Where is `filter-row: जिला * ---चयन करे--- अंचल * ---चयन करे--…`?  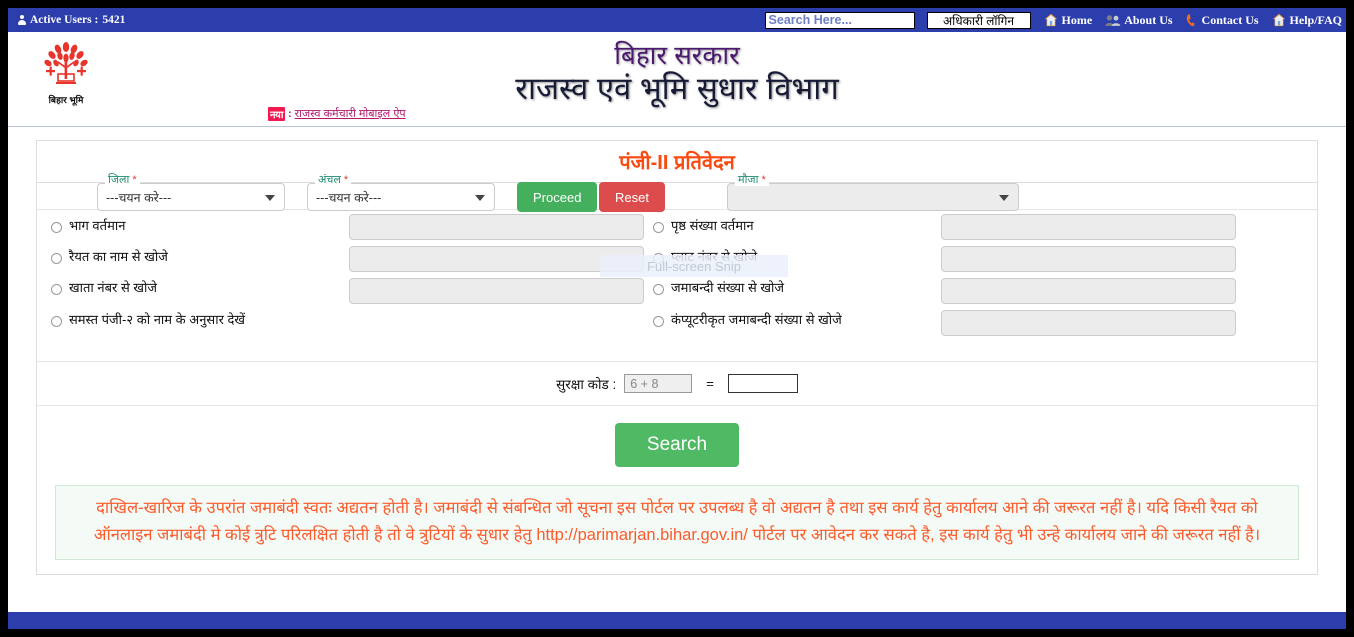
filter-row: जिला * ---चयन करे--- अंचल * ---चयन करे--… is located at coordinates (677, 193).